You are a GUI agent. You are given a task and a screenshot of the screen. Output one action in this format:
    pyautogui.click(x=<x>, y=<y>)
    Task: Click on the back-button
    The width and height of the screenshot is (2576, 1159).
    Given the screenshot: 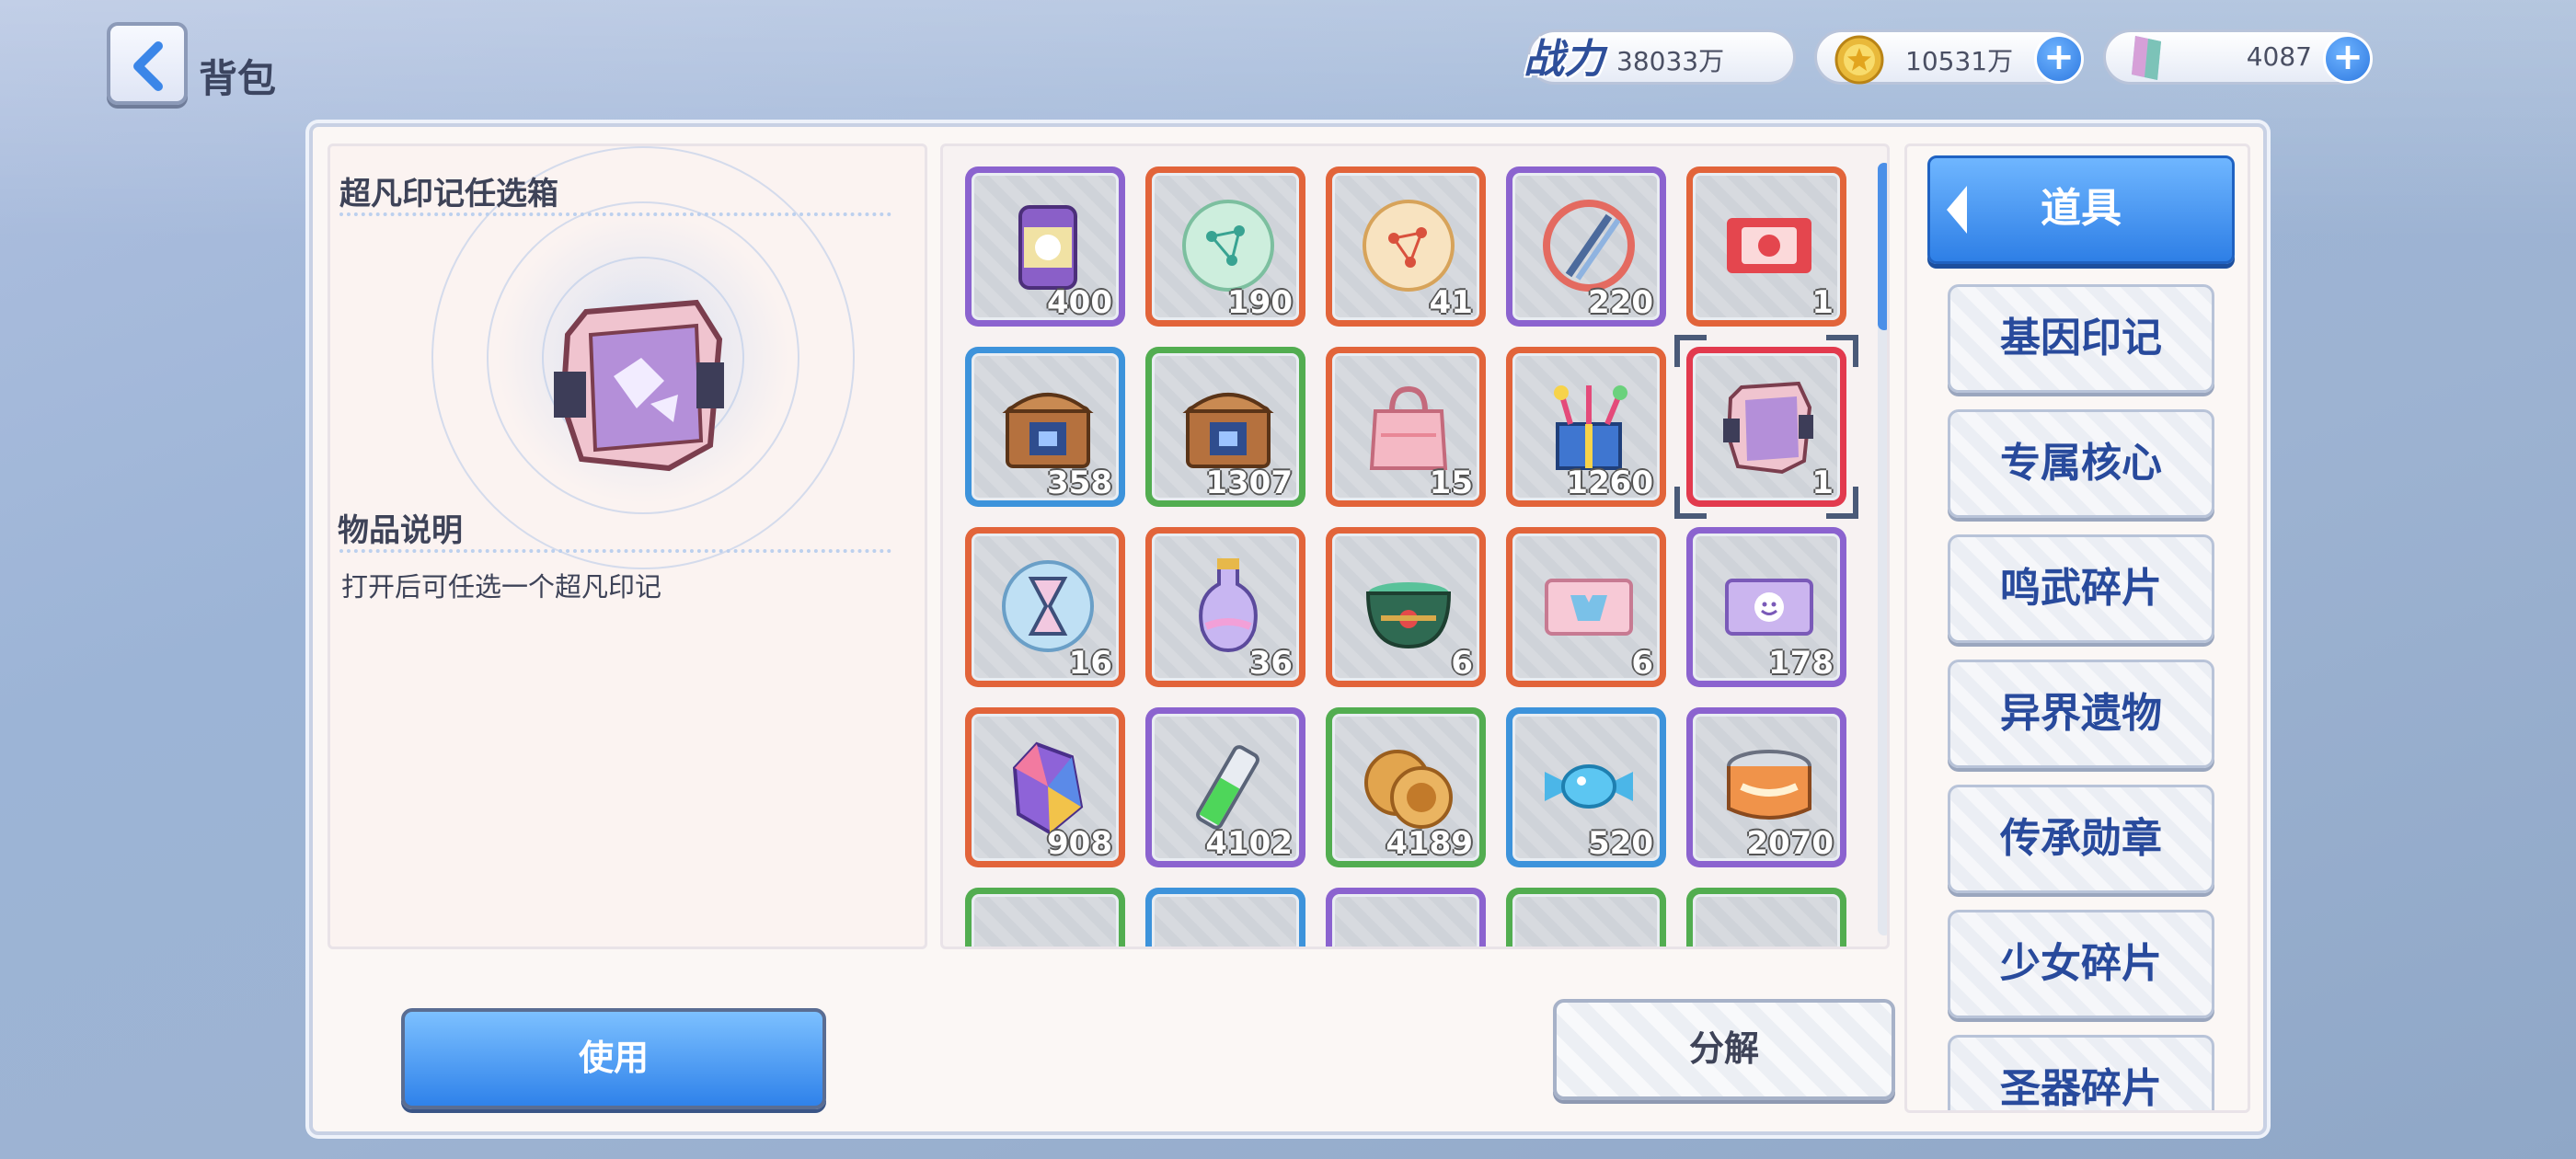 What is the action you would take?
    pyautogui.click(x=147, y=63)
    